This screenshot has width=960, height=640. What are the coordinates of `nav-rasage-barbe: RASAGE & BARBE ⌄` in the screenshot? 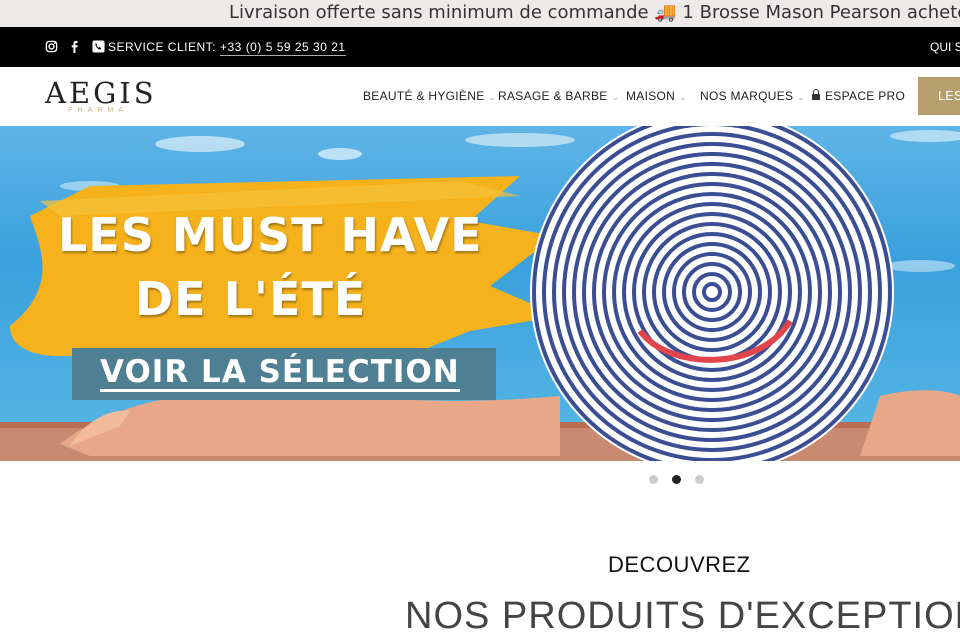 It's located at (558, 96).